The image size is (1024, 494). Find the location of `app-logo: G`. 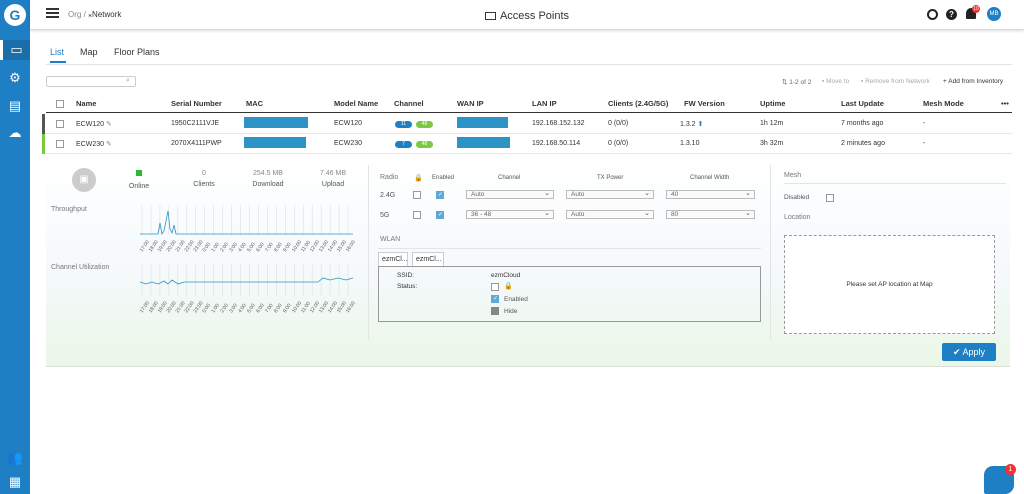

app-logo: G is located at coordinates (15, 15).